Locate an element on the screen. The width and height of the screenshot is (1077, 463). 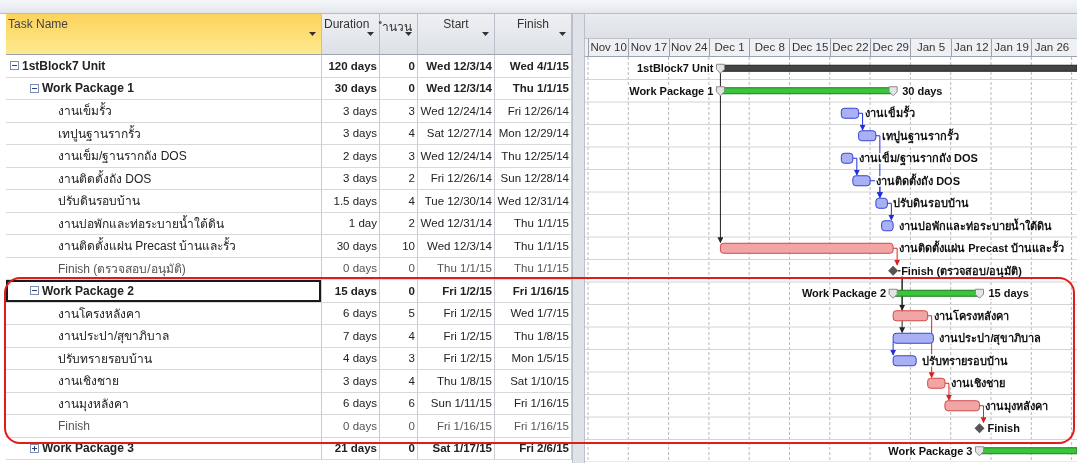
task-name: งานประปา/สุขาภิบาล is located at coordinates (114, 337).